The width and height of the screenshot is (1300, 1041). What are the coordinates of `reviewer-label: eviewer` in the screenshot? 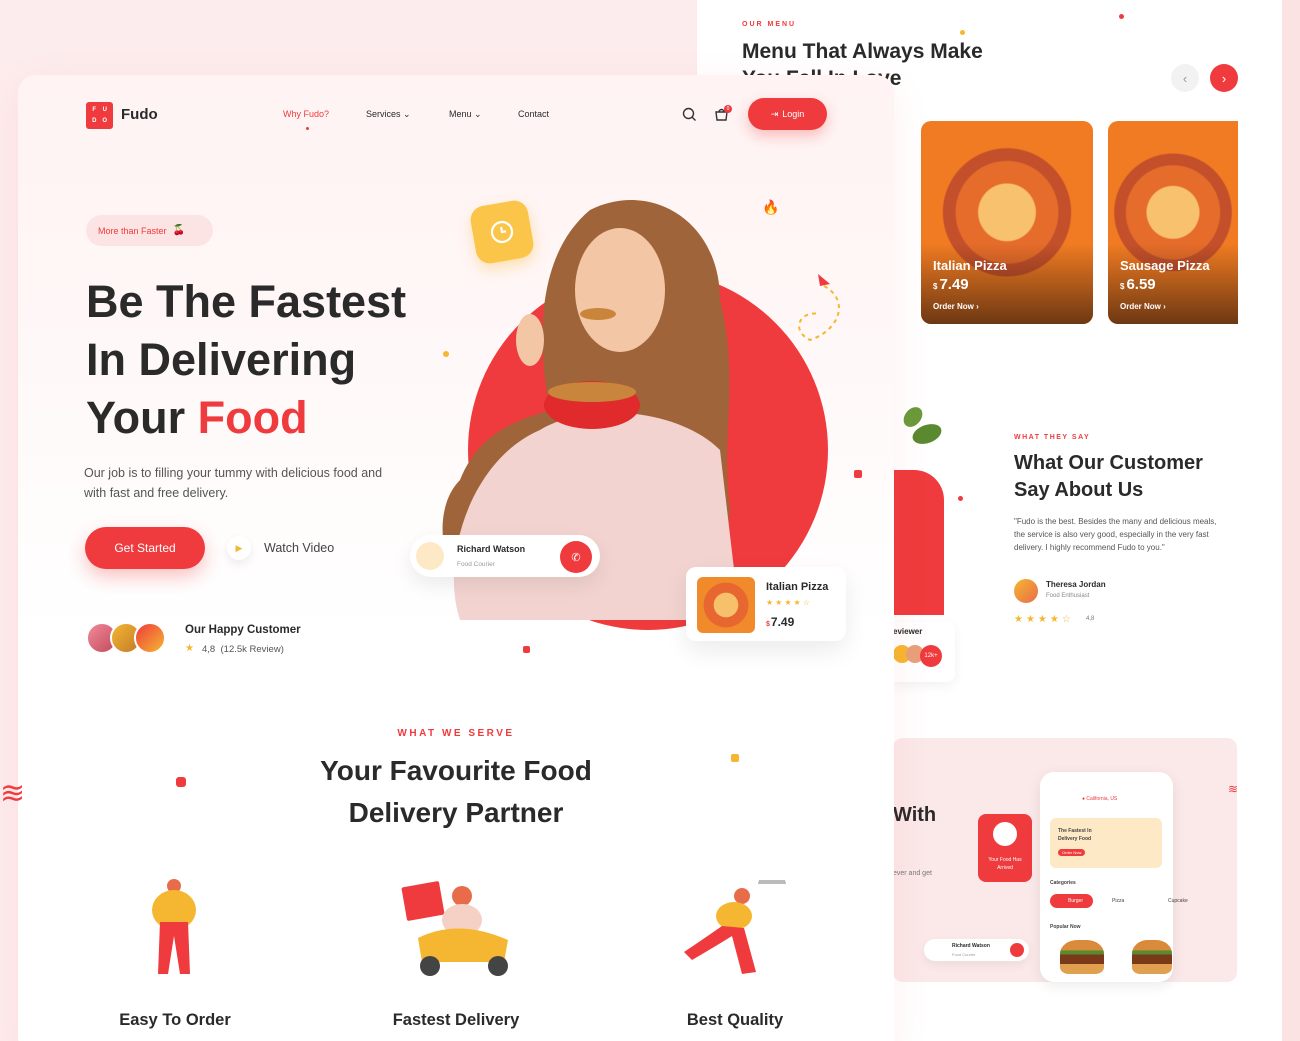 It's located at (908, 631).